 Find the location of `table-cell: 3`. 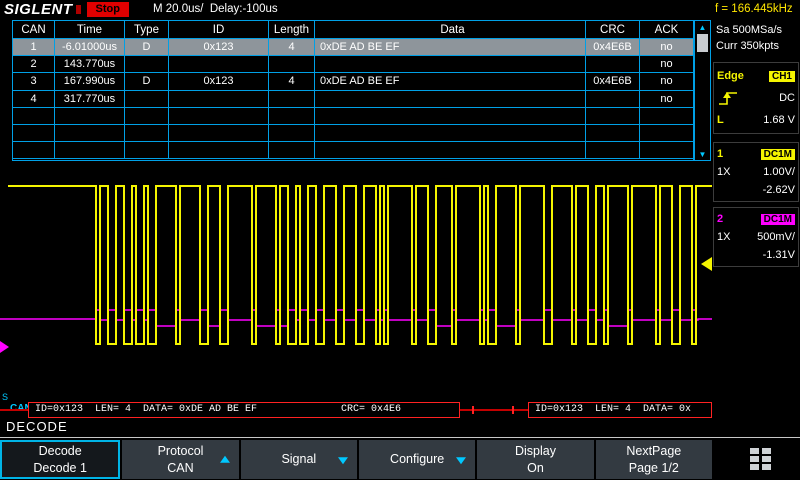

table-cell: 3 is located at coordinates (34, 82).